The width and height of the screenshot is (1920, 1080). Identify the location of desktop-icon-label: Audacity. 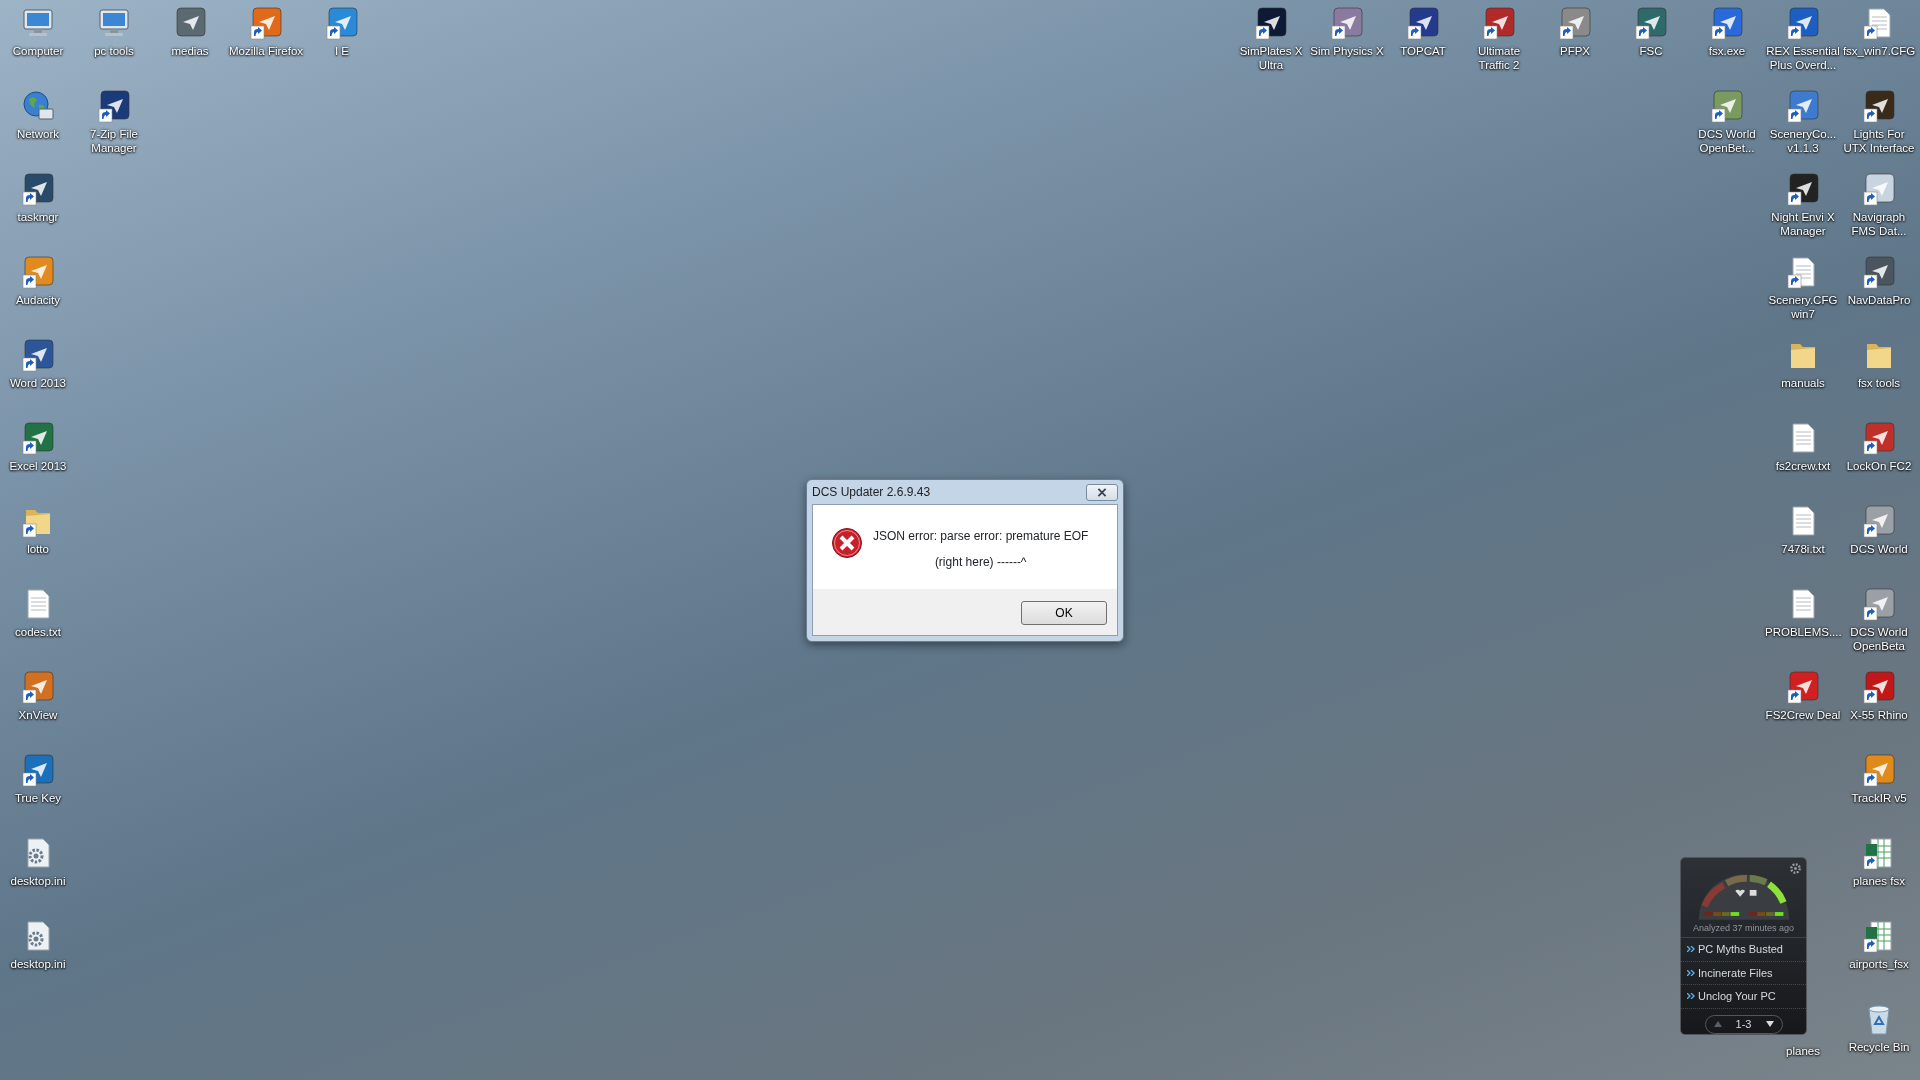
(38, 300).